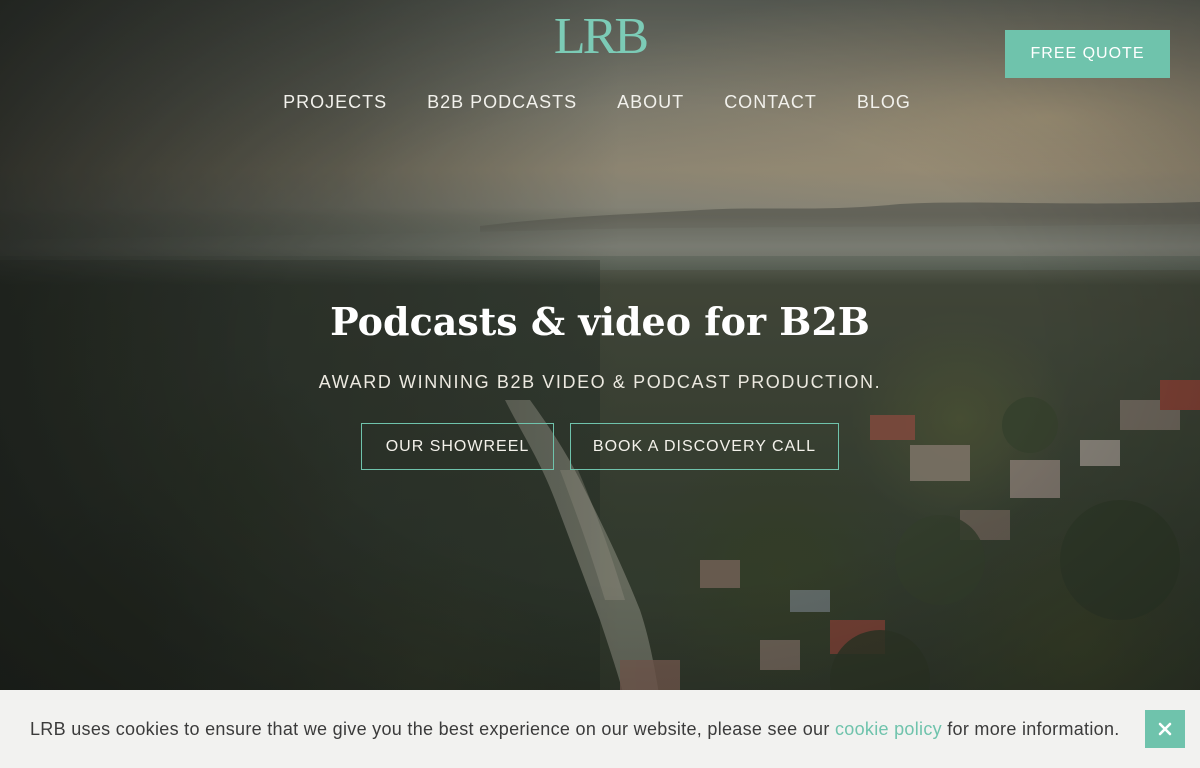 The image size is (1200, 768). What do you see at coordinates (457, 446) in the screenshot?
I see `our-showreel-button: OUR SHOWREEL` at bounding box center [457, 446].